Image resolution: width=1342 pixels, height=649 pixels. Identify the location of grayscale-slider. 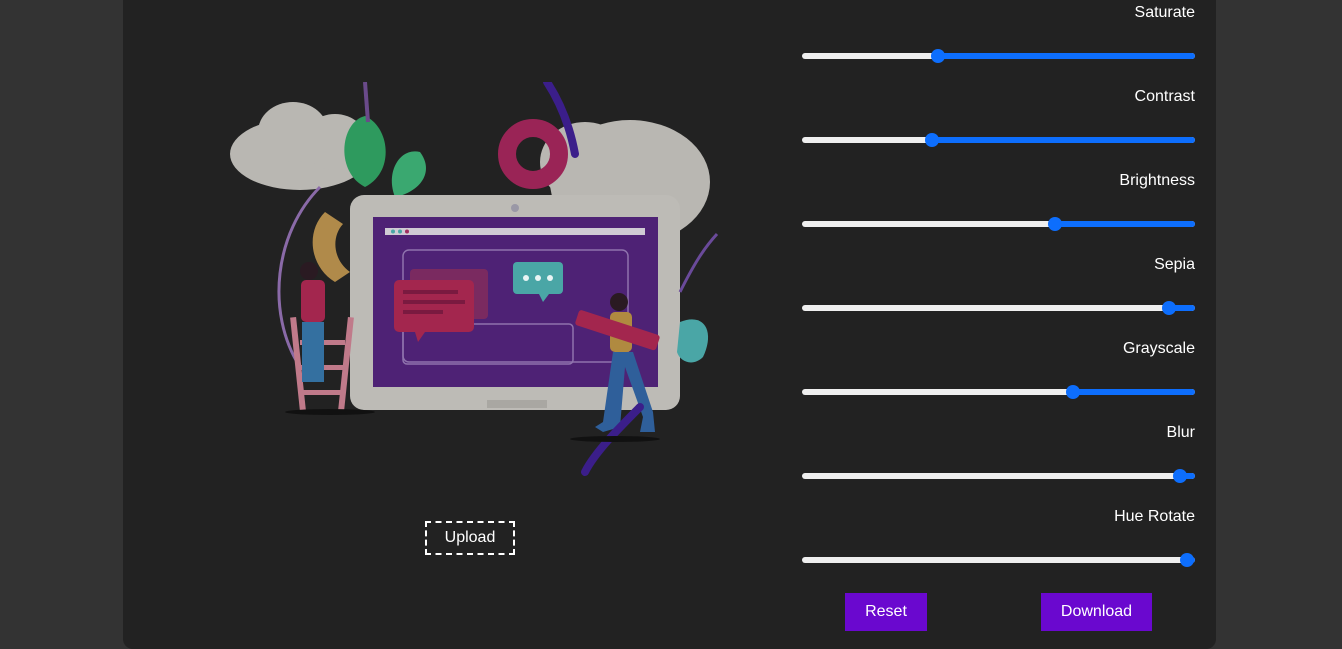
(998, 392).